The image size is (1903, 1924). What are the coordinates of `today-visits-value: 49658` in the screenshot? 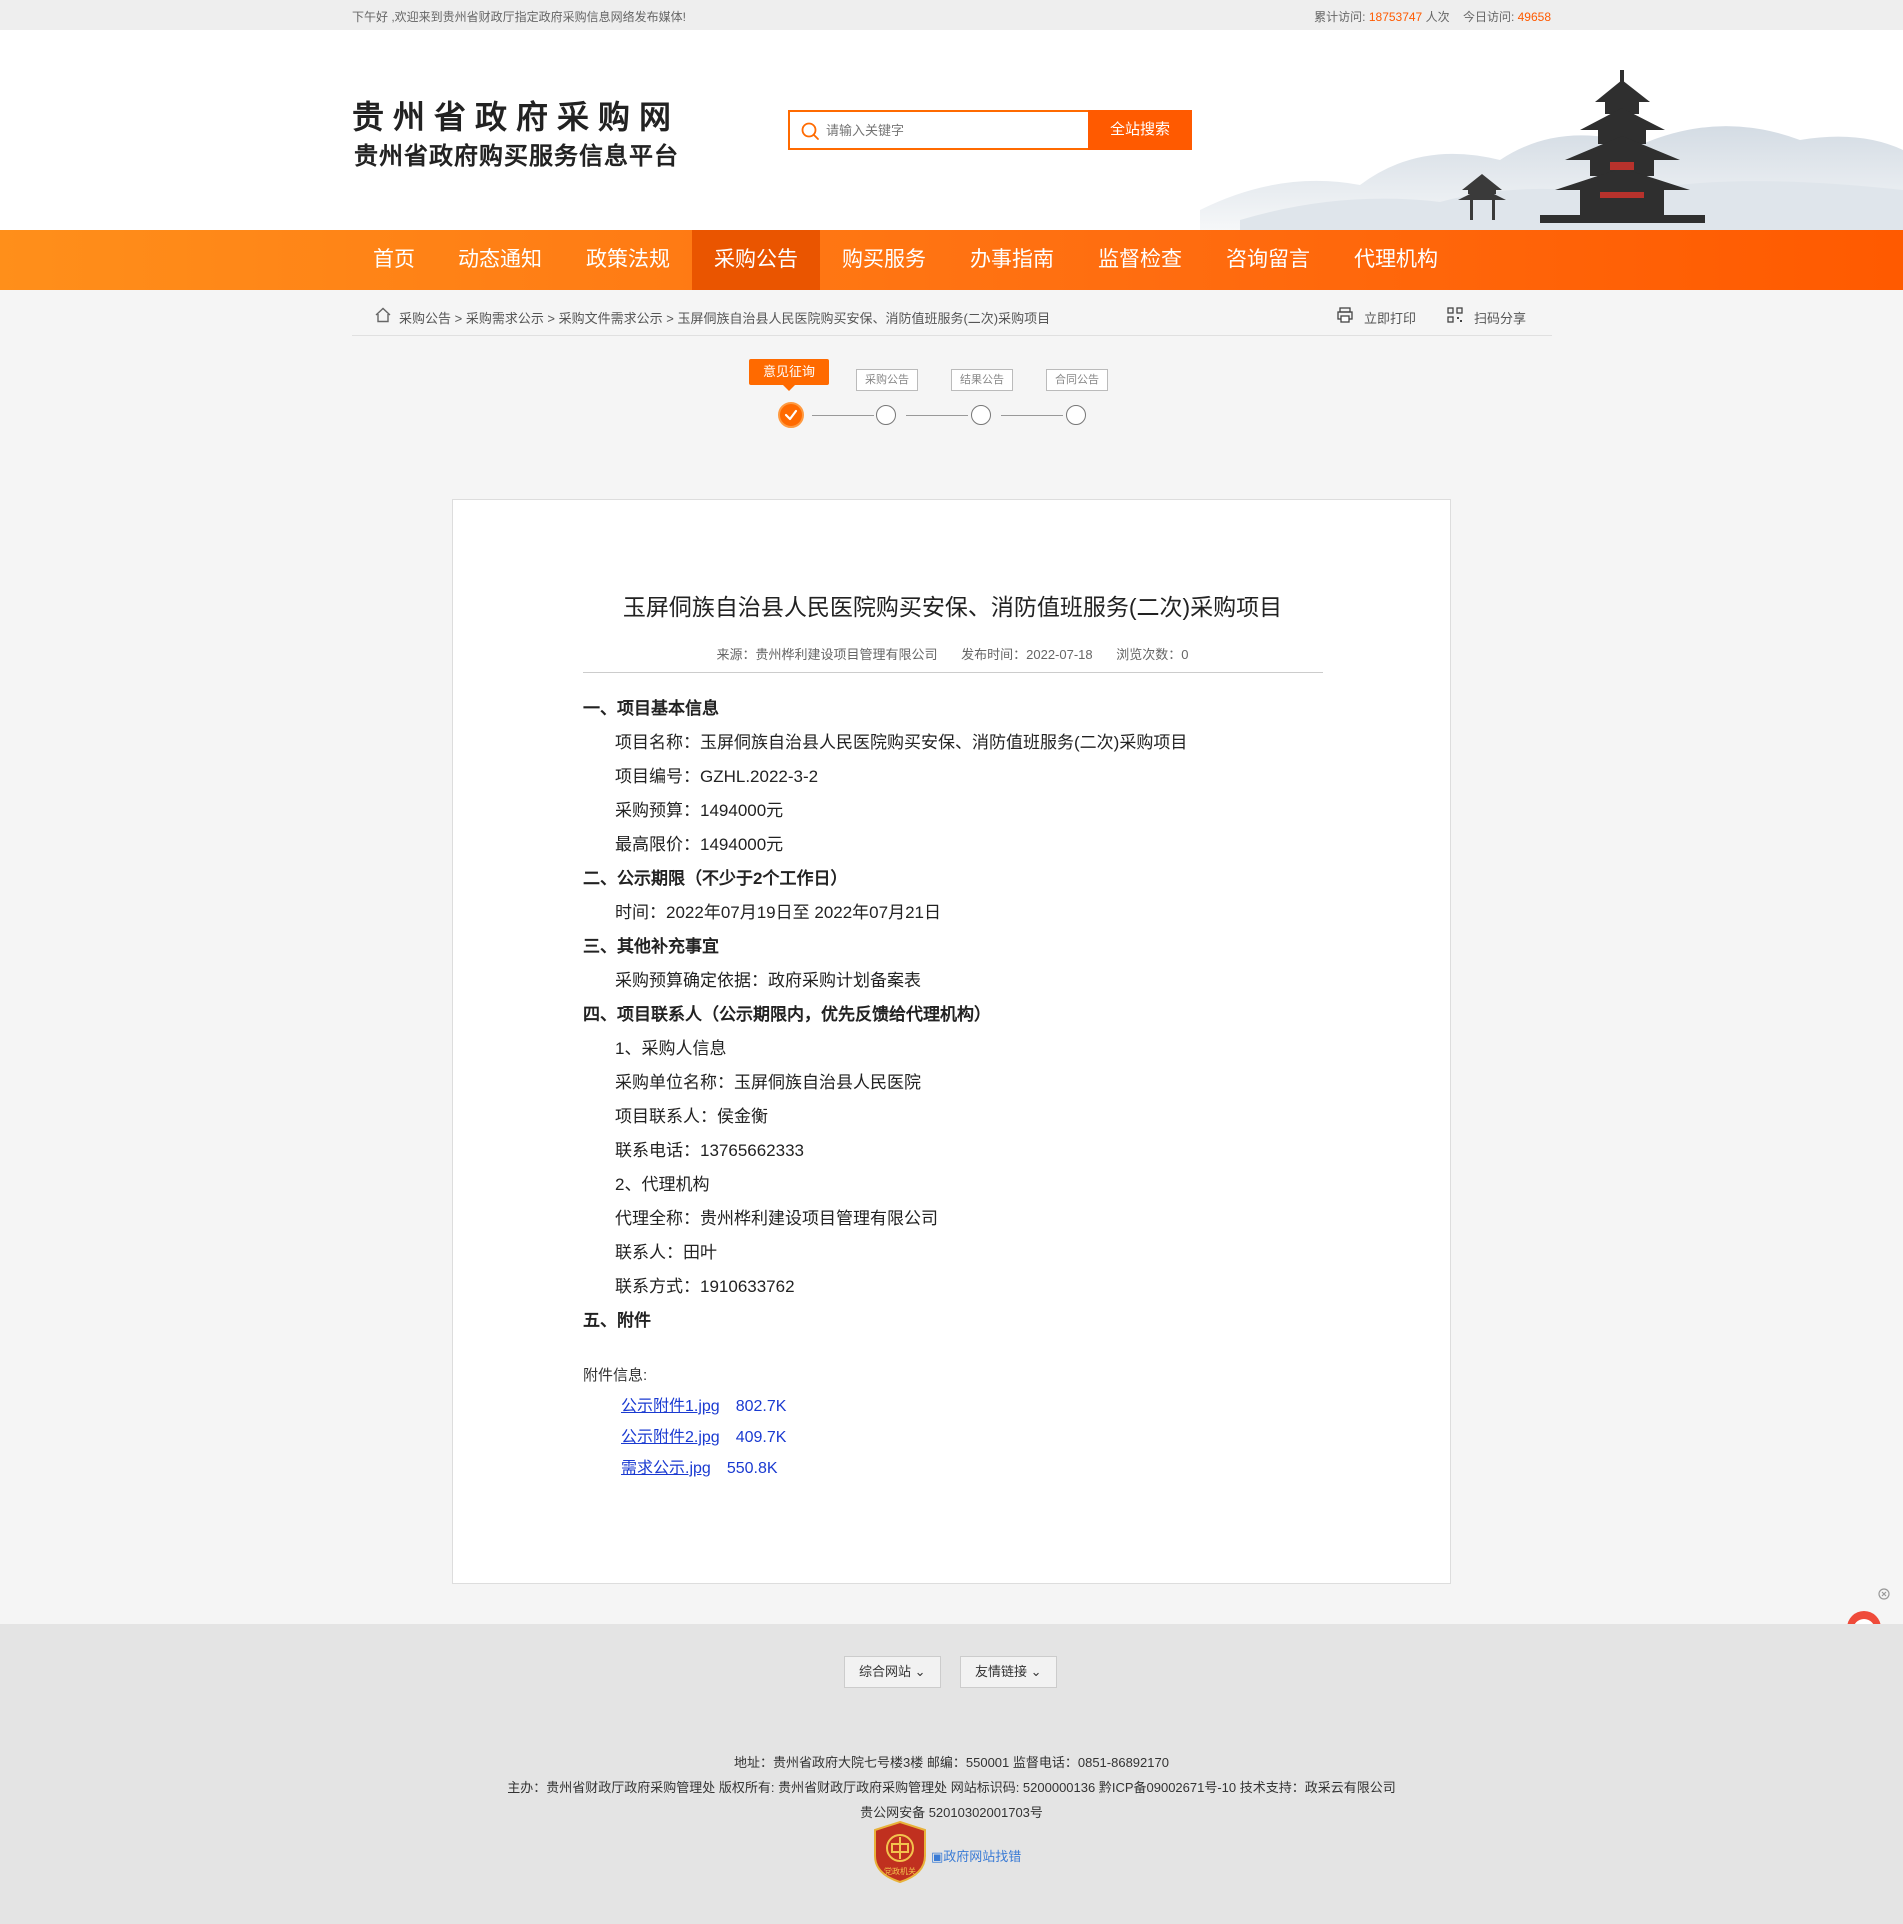 It's located at (1534, 17).